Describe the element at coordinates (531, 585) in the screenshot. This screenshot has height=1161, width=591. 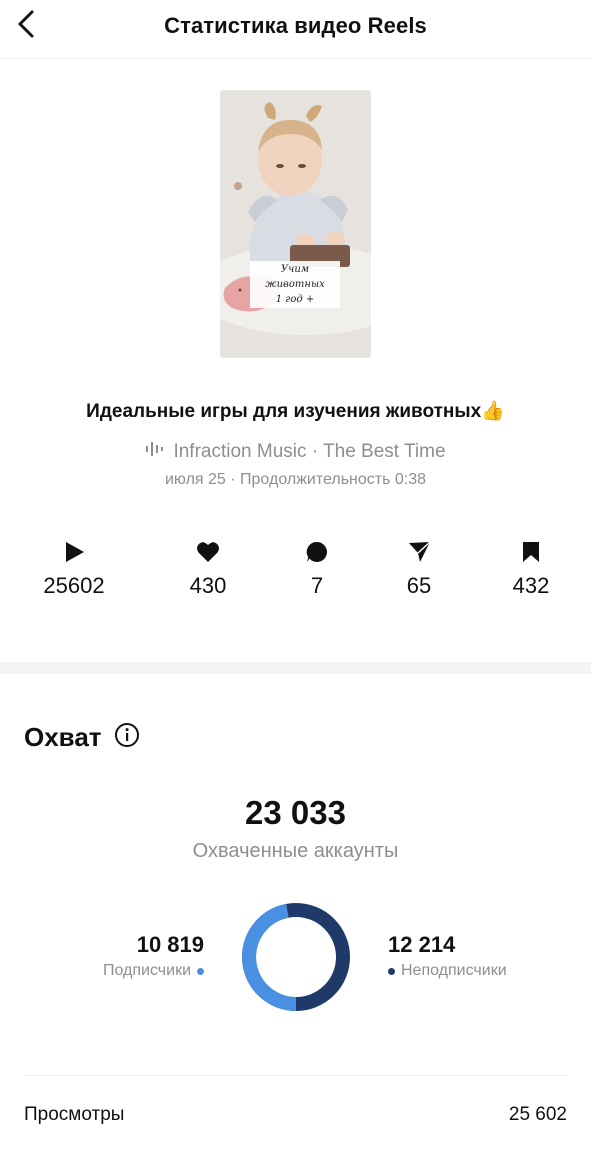
I see `saves-count: 432` at that location.